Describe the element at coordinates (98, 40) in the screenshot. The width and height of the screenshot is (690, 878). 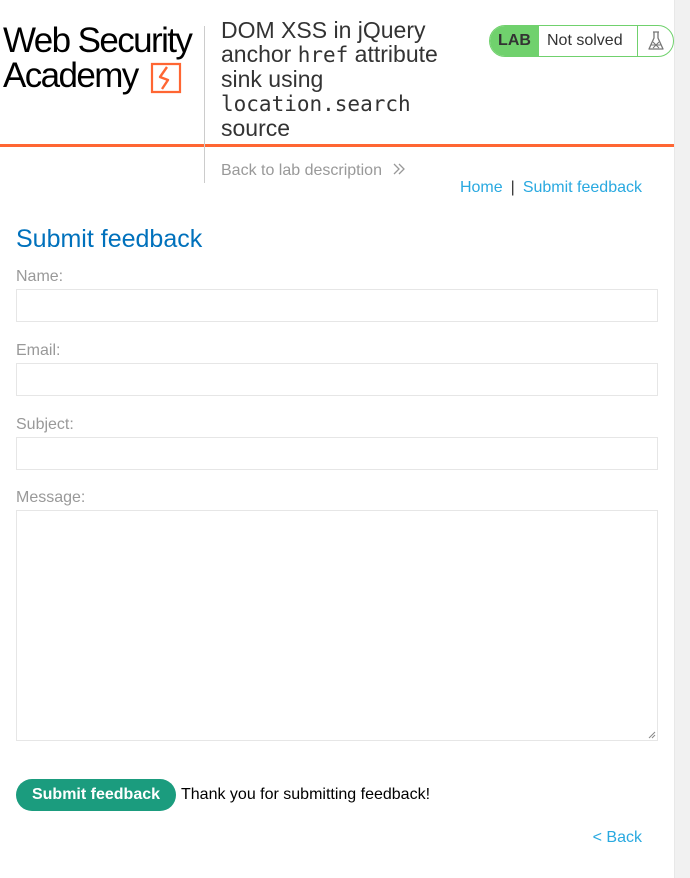
I see `logo-text-line1: Web Security` at that location.